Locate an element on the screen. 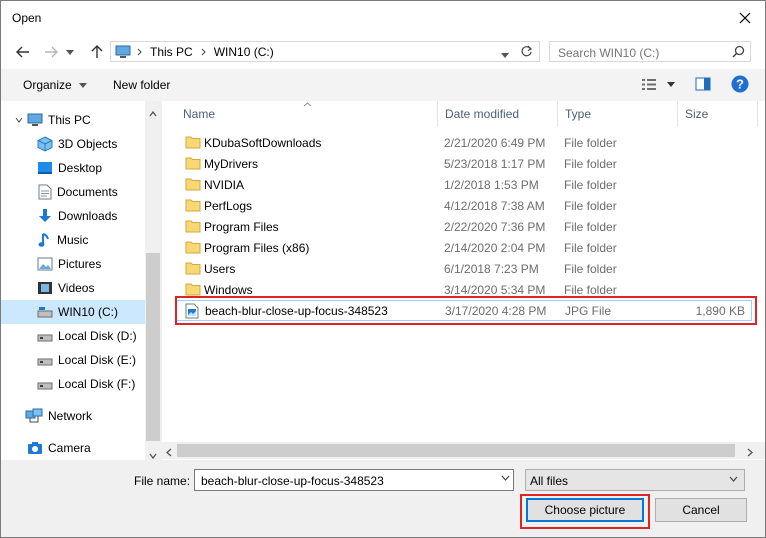 The image size is (766, 538). new-folder-button: New folder is located at coordinates (141, 85).